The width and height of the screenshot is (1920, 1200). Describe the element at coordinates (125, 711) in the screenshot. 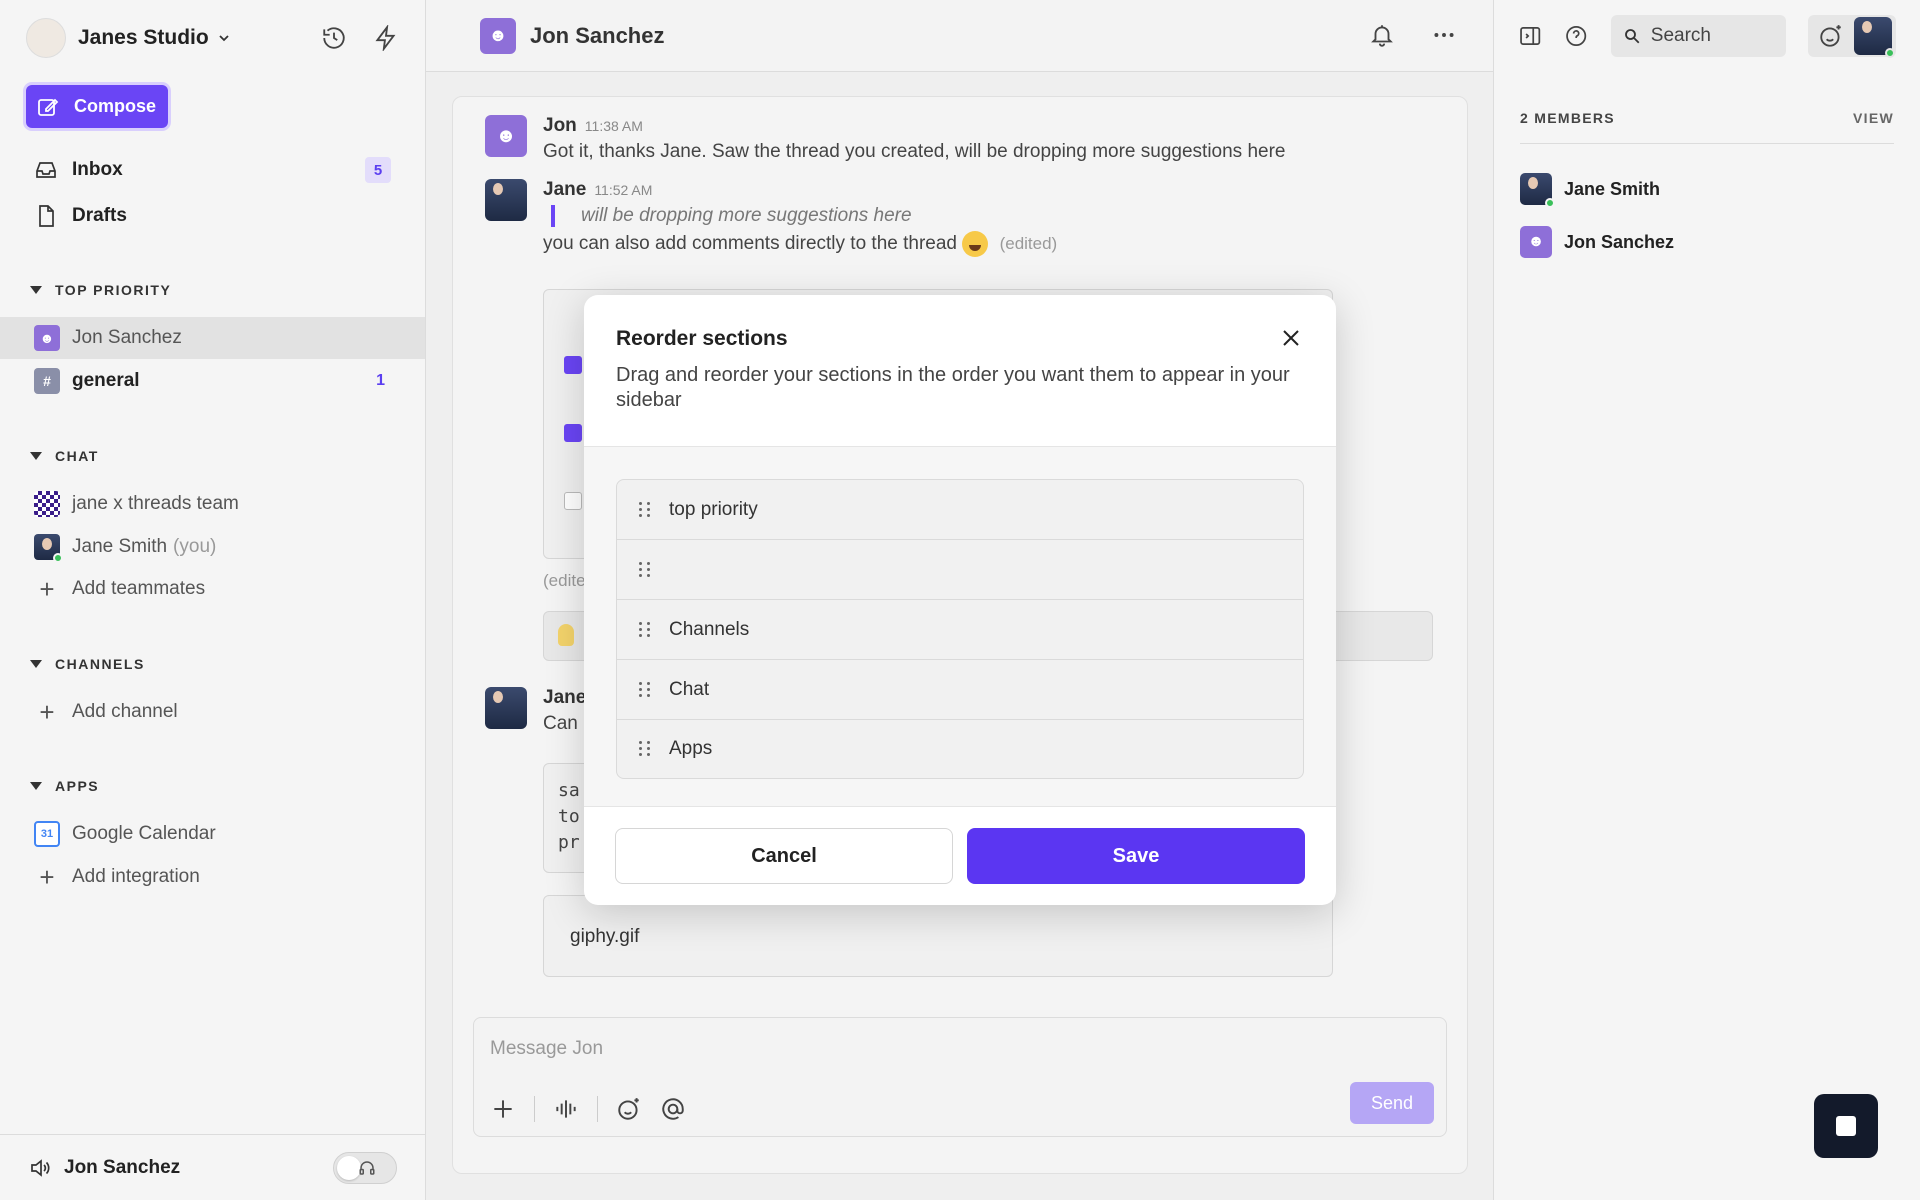

I see `add-channel-label: Add channel` at that location.